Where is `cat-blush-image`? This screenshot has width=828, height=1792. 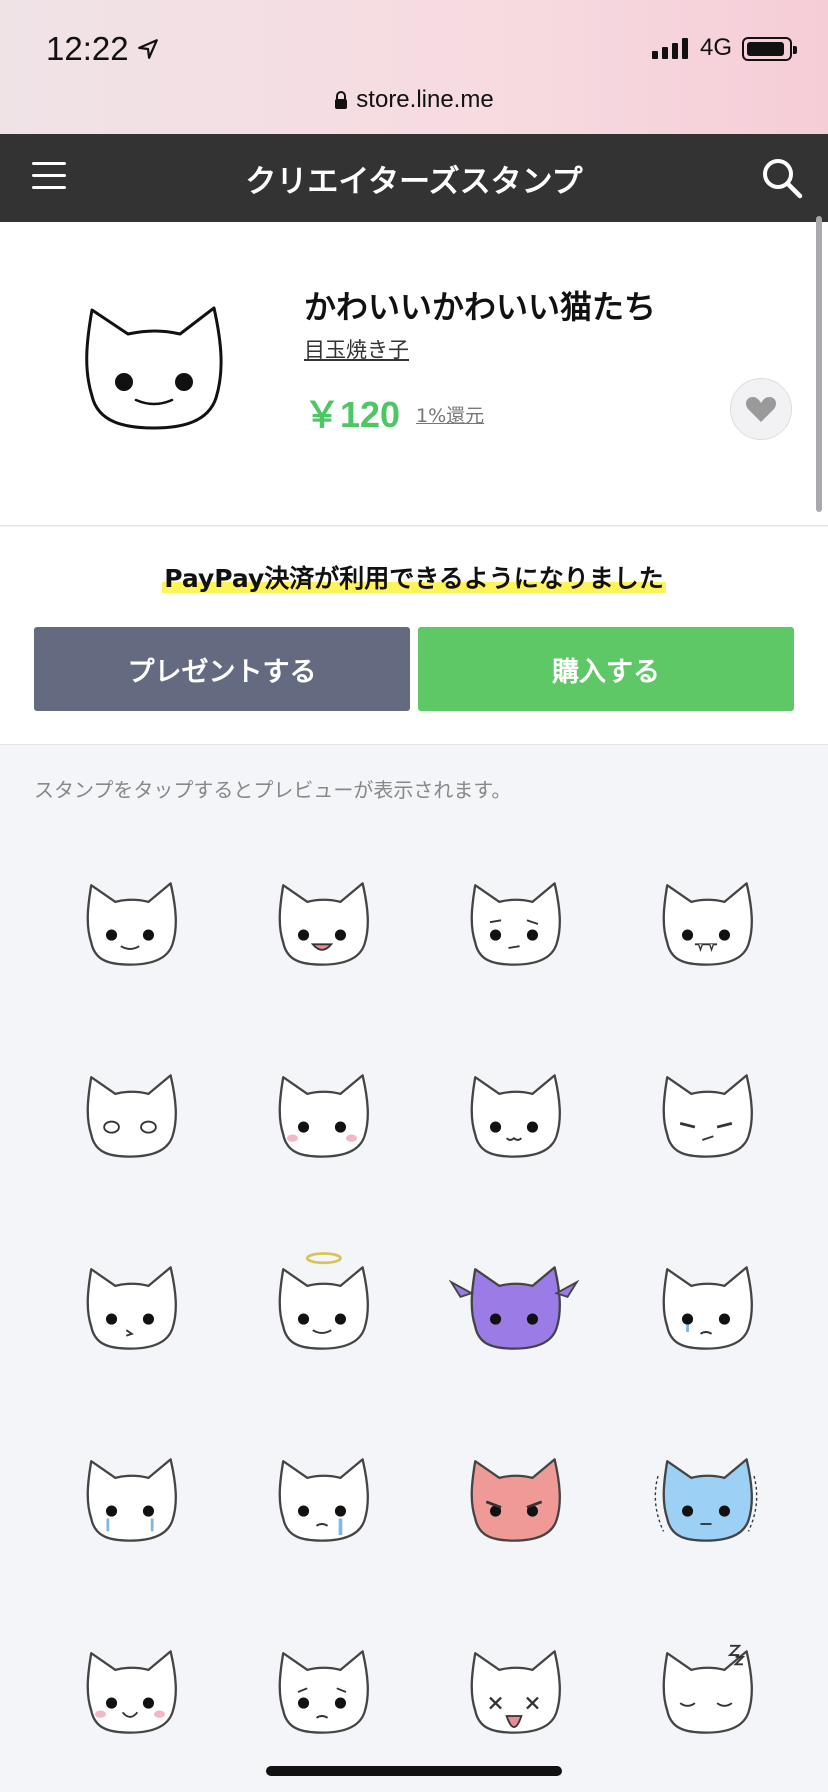 cat-blush-image is located at coordinates (323, 1116).